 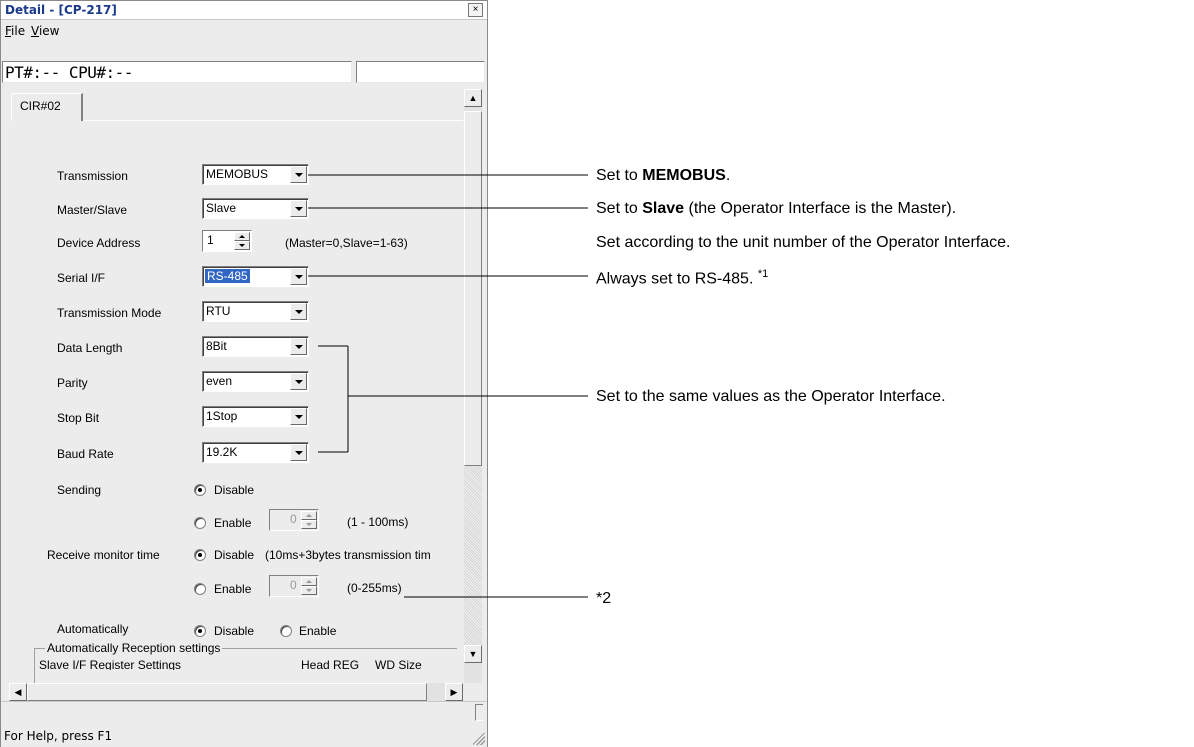 I want to click on receive-enable-label: Enable, so click(x=233, y=589).